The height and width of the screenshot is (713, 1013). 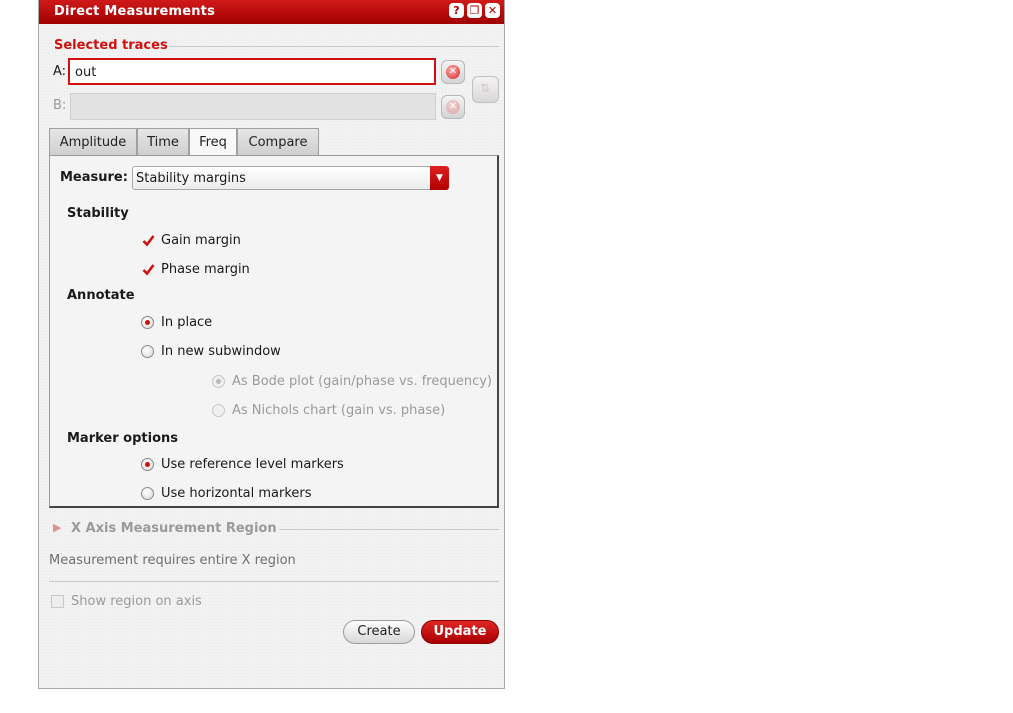 What do you see at coordinates (147, 493) in the screenshot?
I see `horizontal-markers-radio` at bounding box center [147, 493].